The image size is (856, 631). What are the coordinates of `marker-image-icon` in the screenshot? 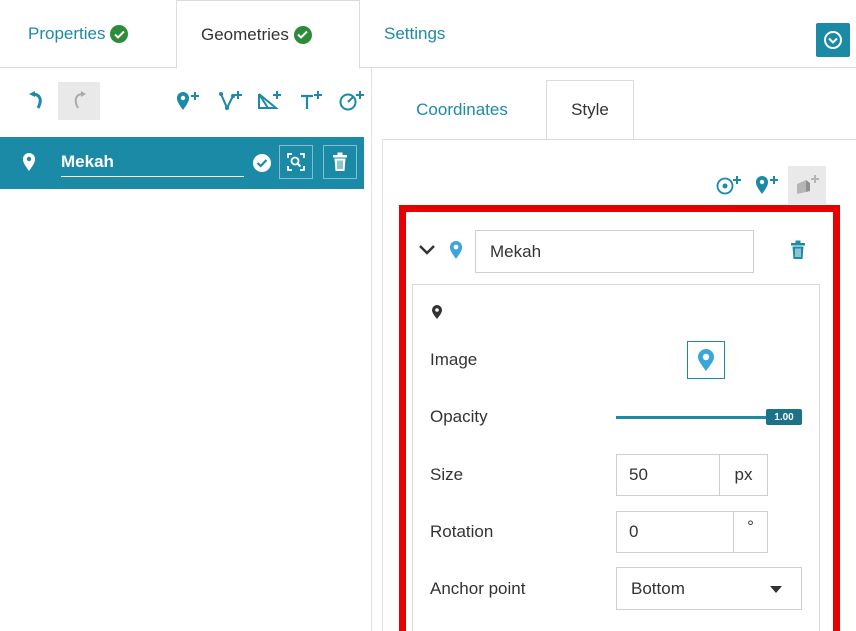 It's located at (706, 360).